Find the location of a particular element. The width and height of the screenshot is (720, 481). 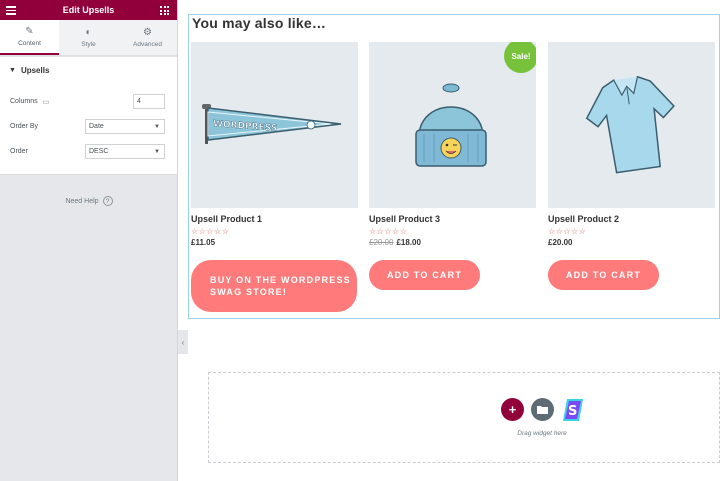

half-circle-icon: ◐ is located at coordinates (88, 32).